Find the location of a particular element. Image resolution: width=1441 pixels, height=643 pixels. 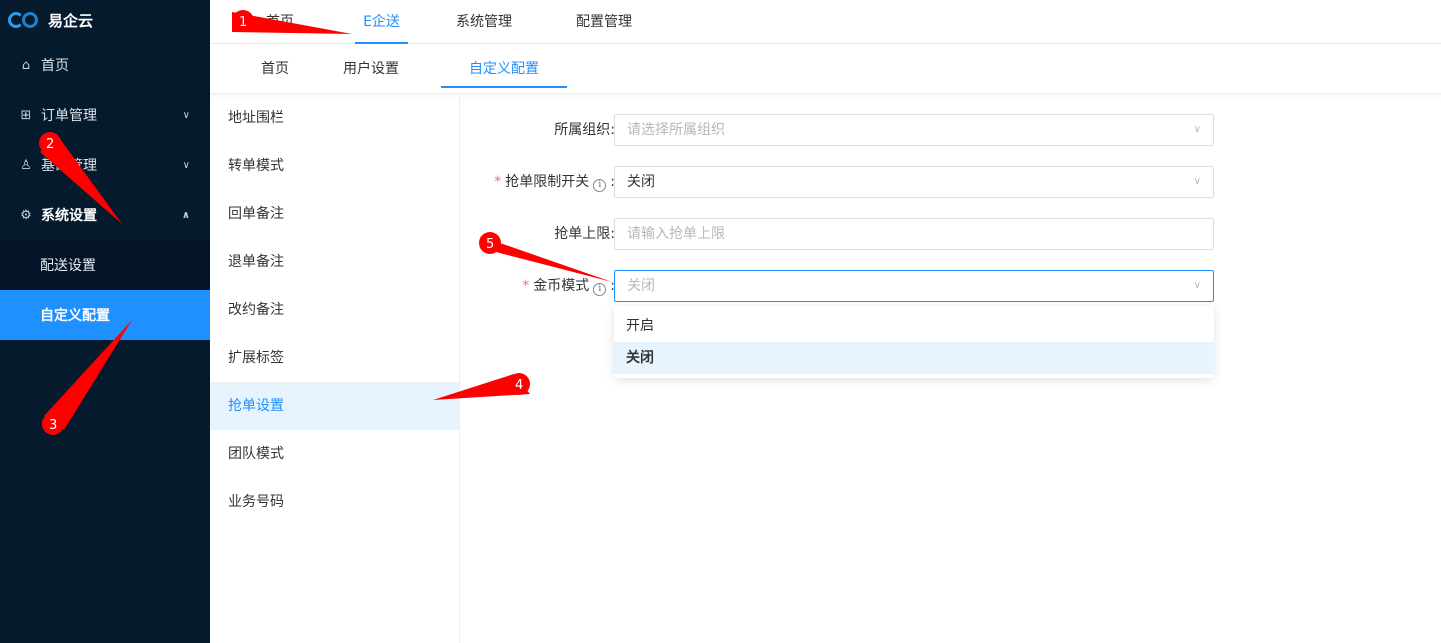

tab-config-management: 配置管理 is located at coordinates (604, 22).